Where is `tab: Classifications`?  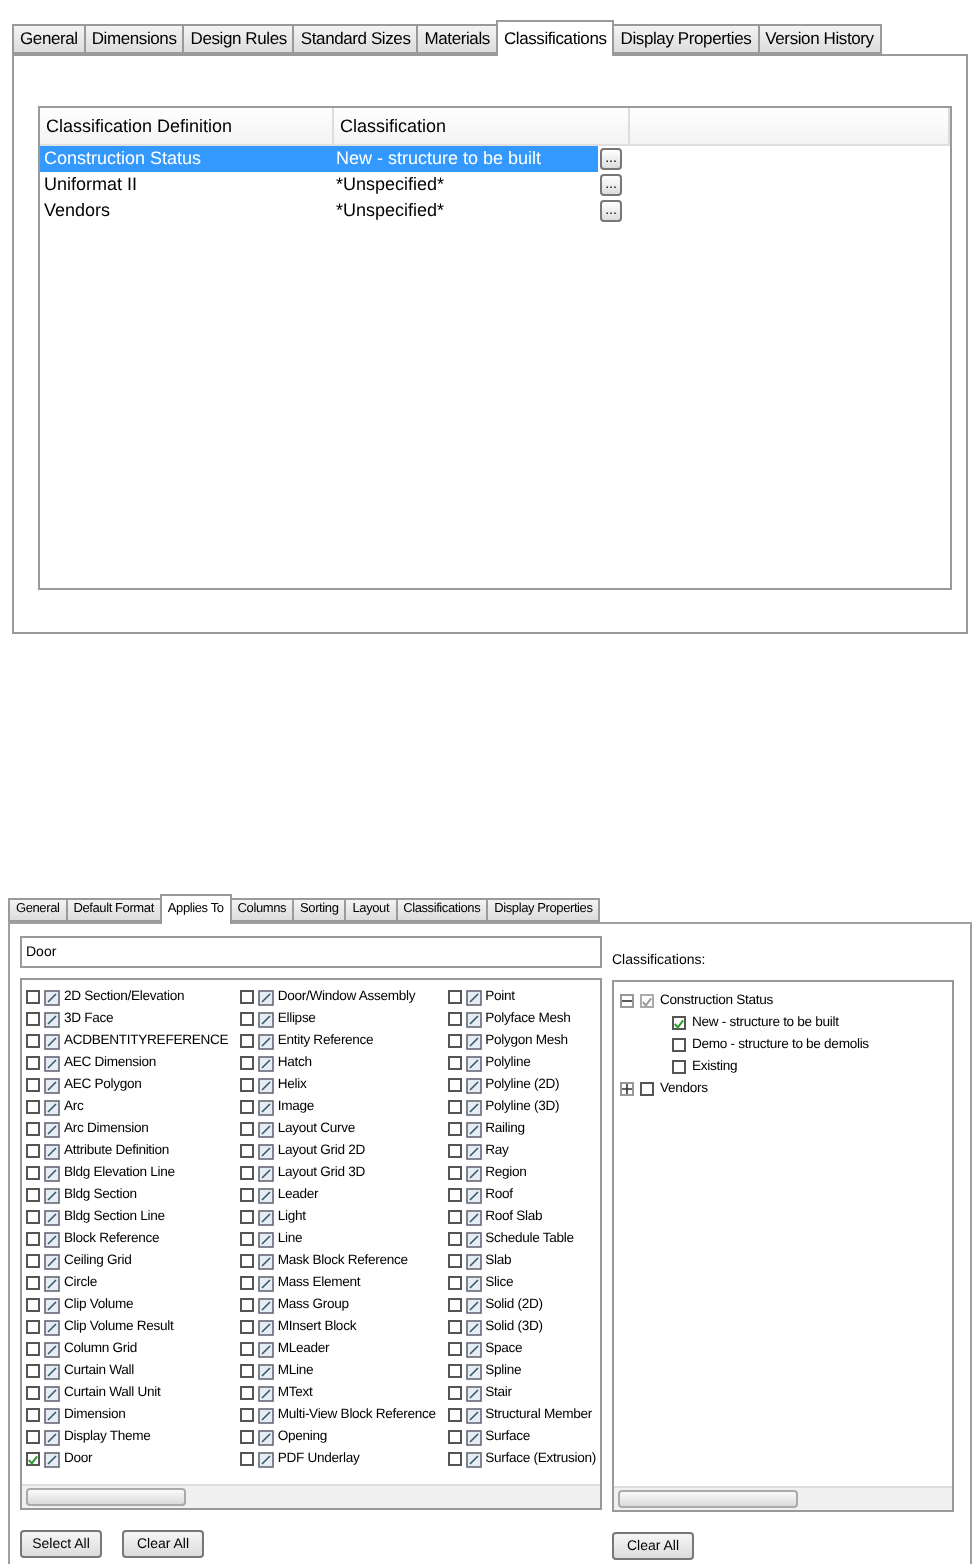 tab: Classifications is located at coordinates (555, 38).